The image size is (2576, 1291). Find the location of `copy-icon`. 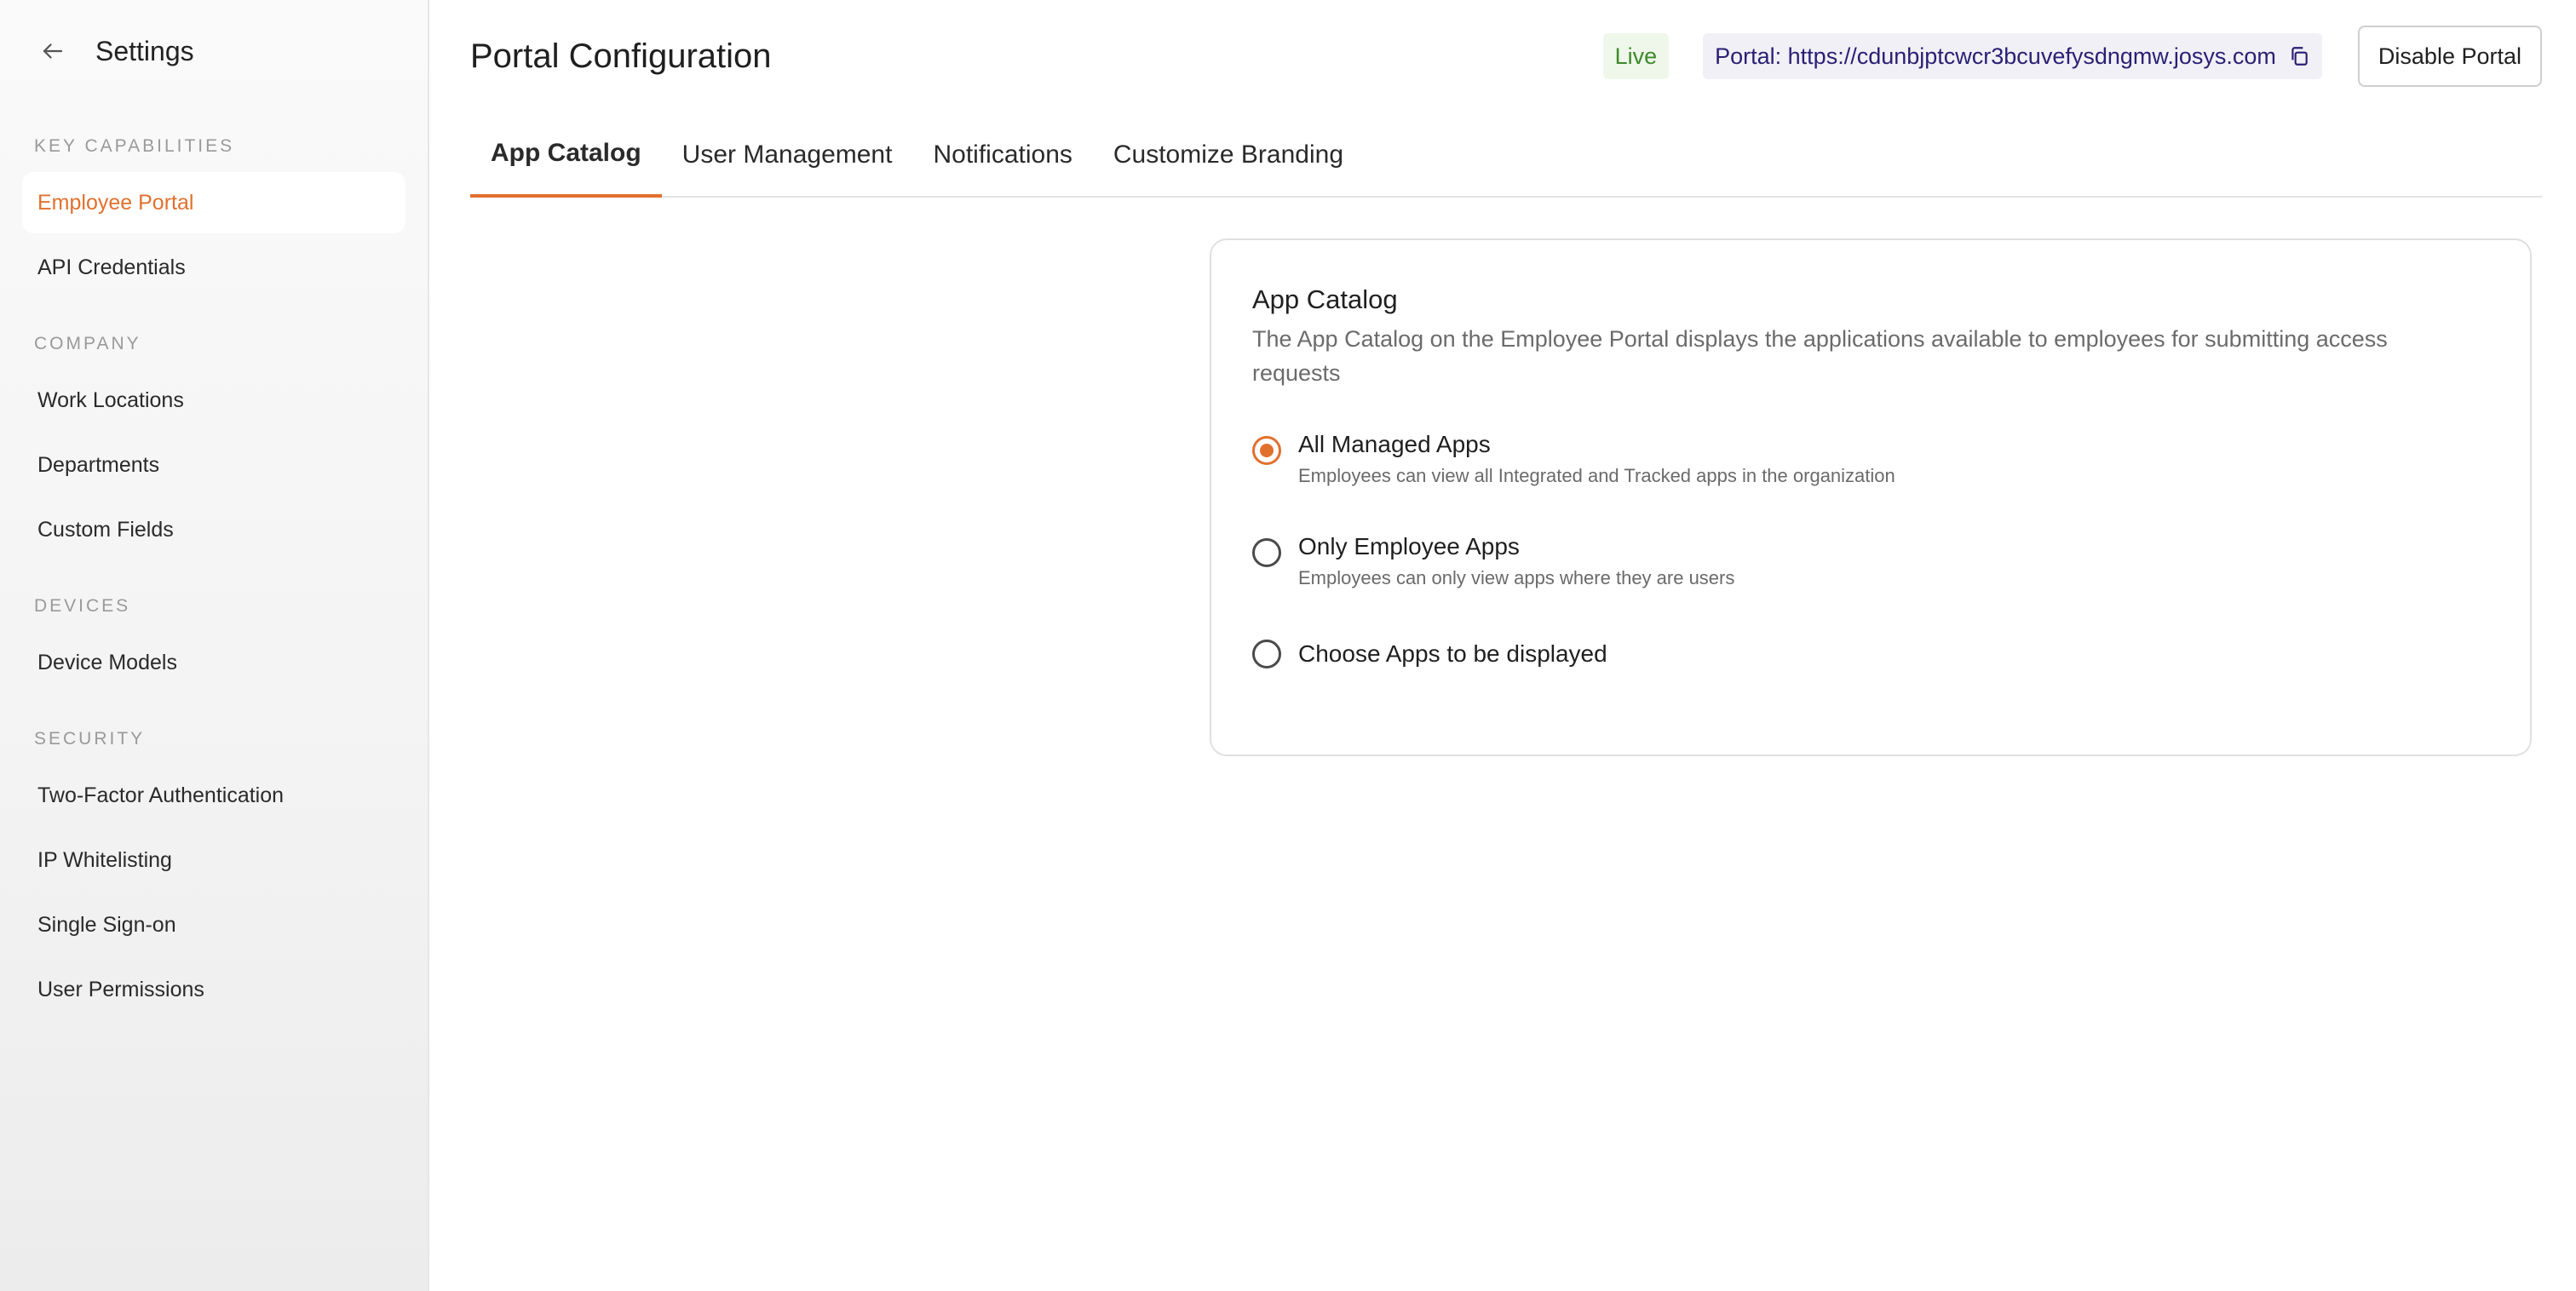

copy-icon is located at coordinates (2299, 56).